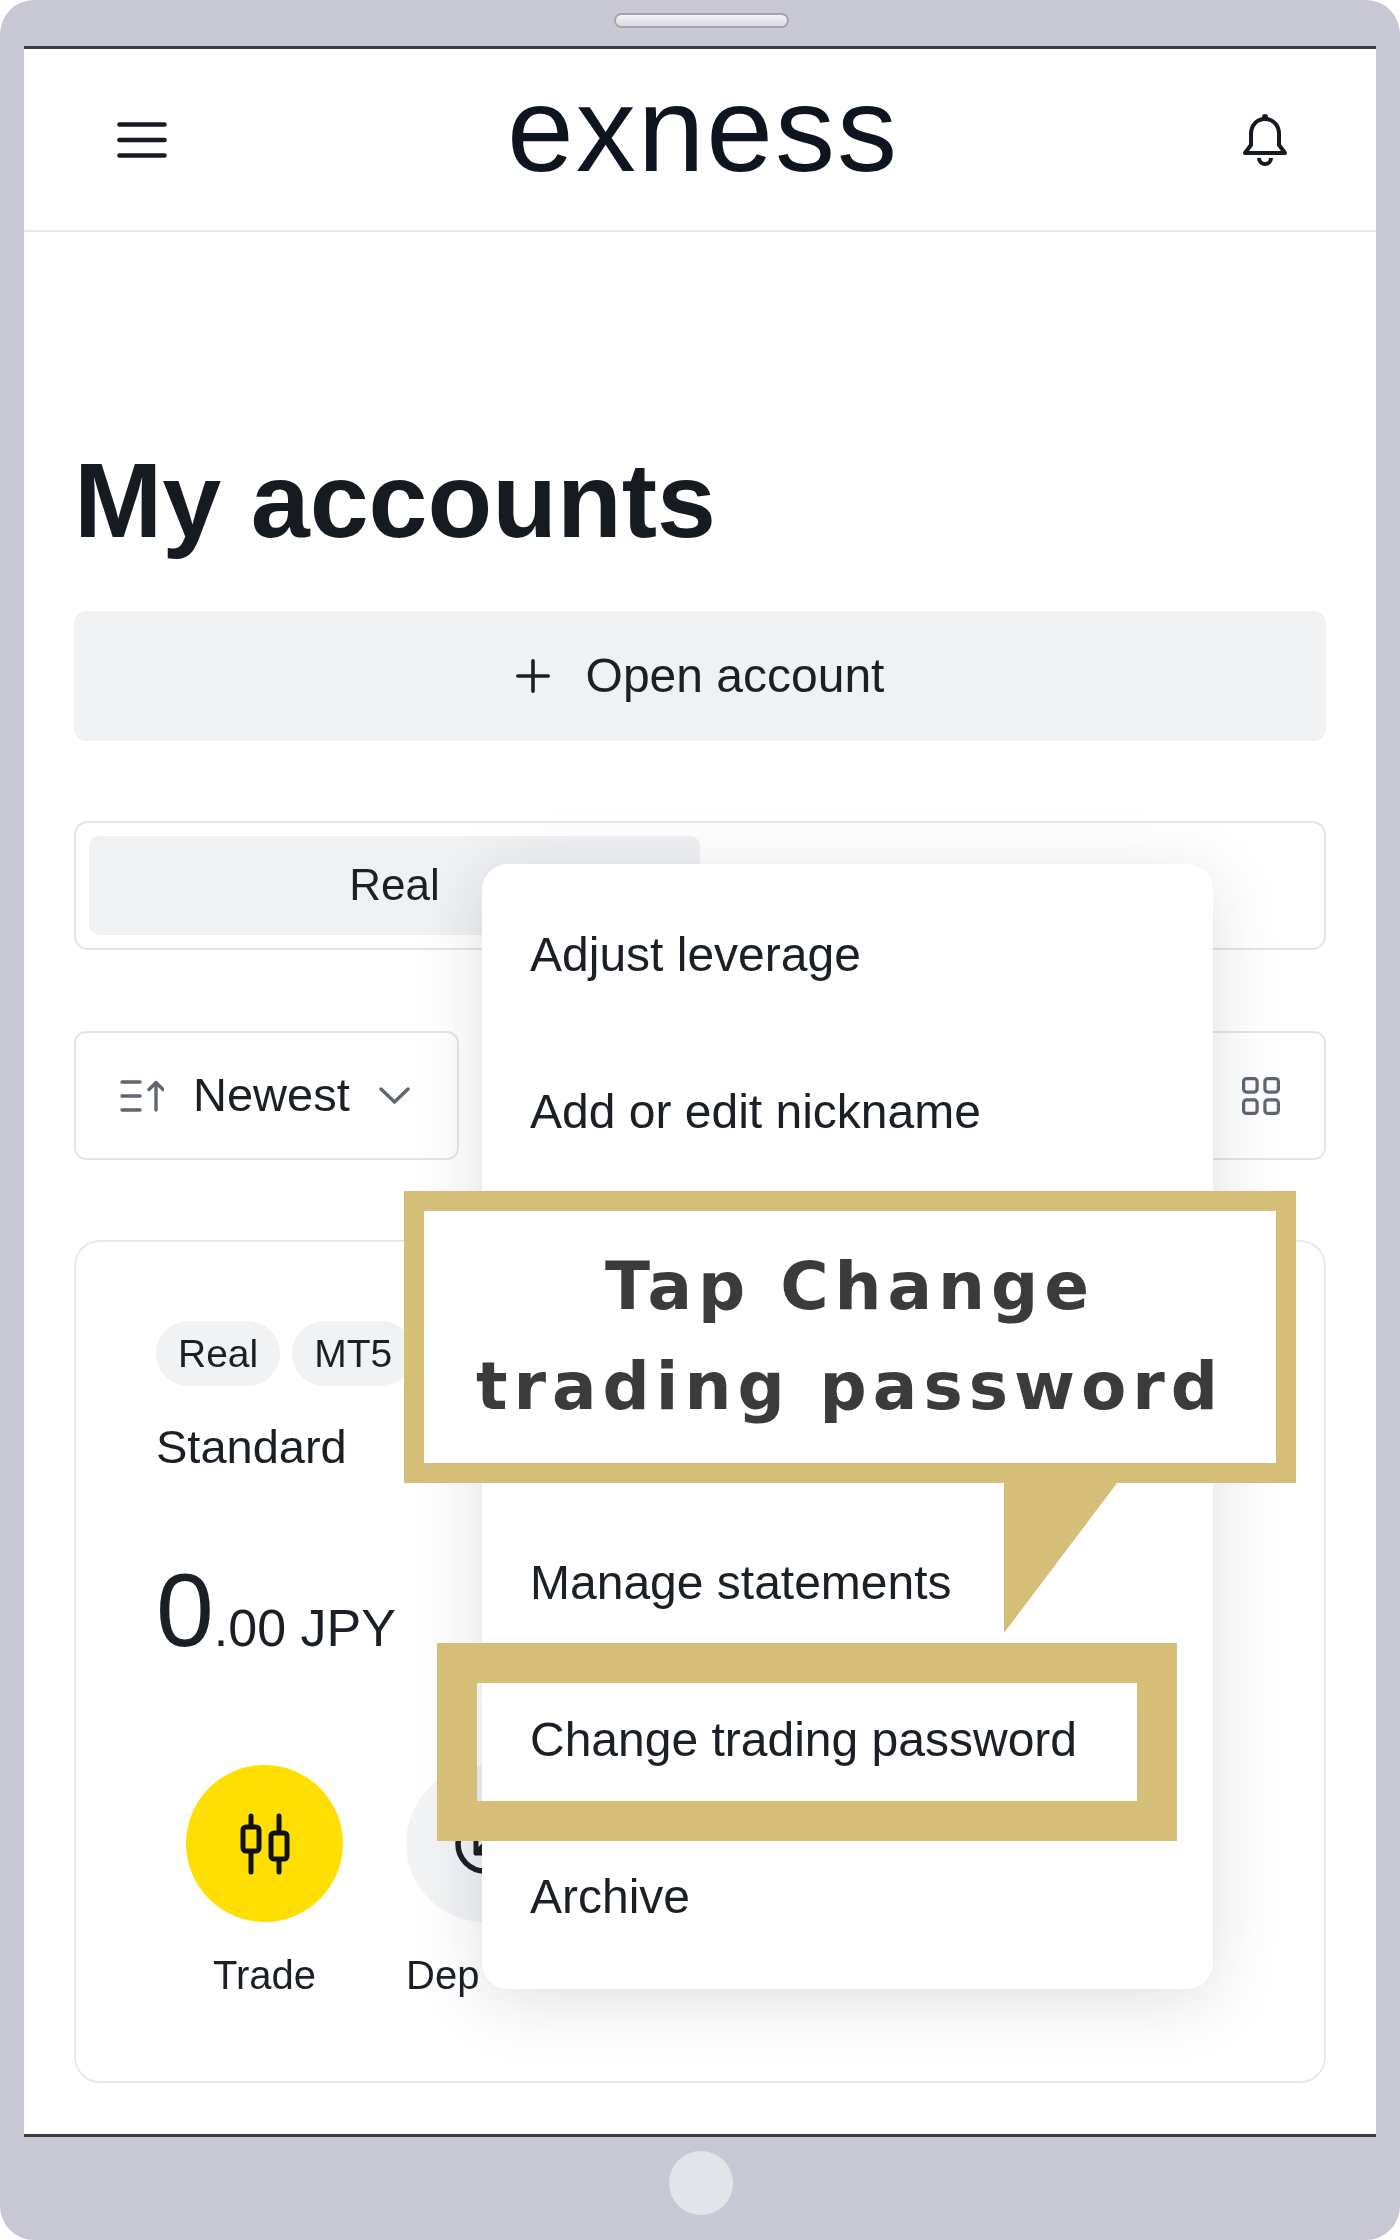 This screenshot has width=1400, height=2240. What do you see at coordinates (218, 1353) in the screenshot?
I see `account-tag: Real` at bounding box center [218, 1353].